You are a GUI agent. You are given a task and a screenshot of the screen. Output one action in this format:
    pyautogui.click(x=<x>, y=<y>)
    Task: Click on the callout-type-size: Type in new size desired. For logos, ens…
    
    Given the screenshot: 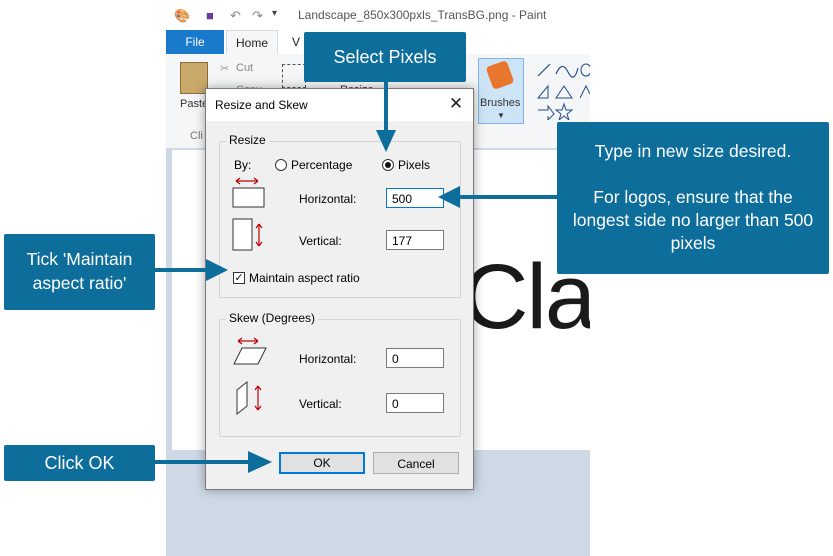 What is the action you would take?
    pyautogui.click(x=693, y=198)
    